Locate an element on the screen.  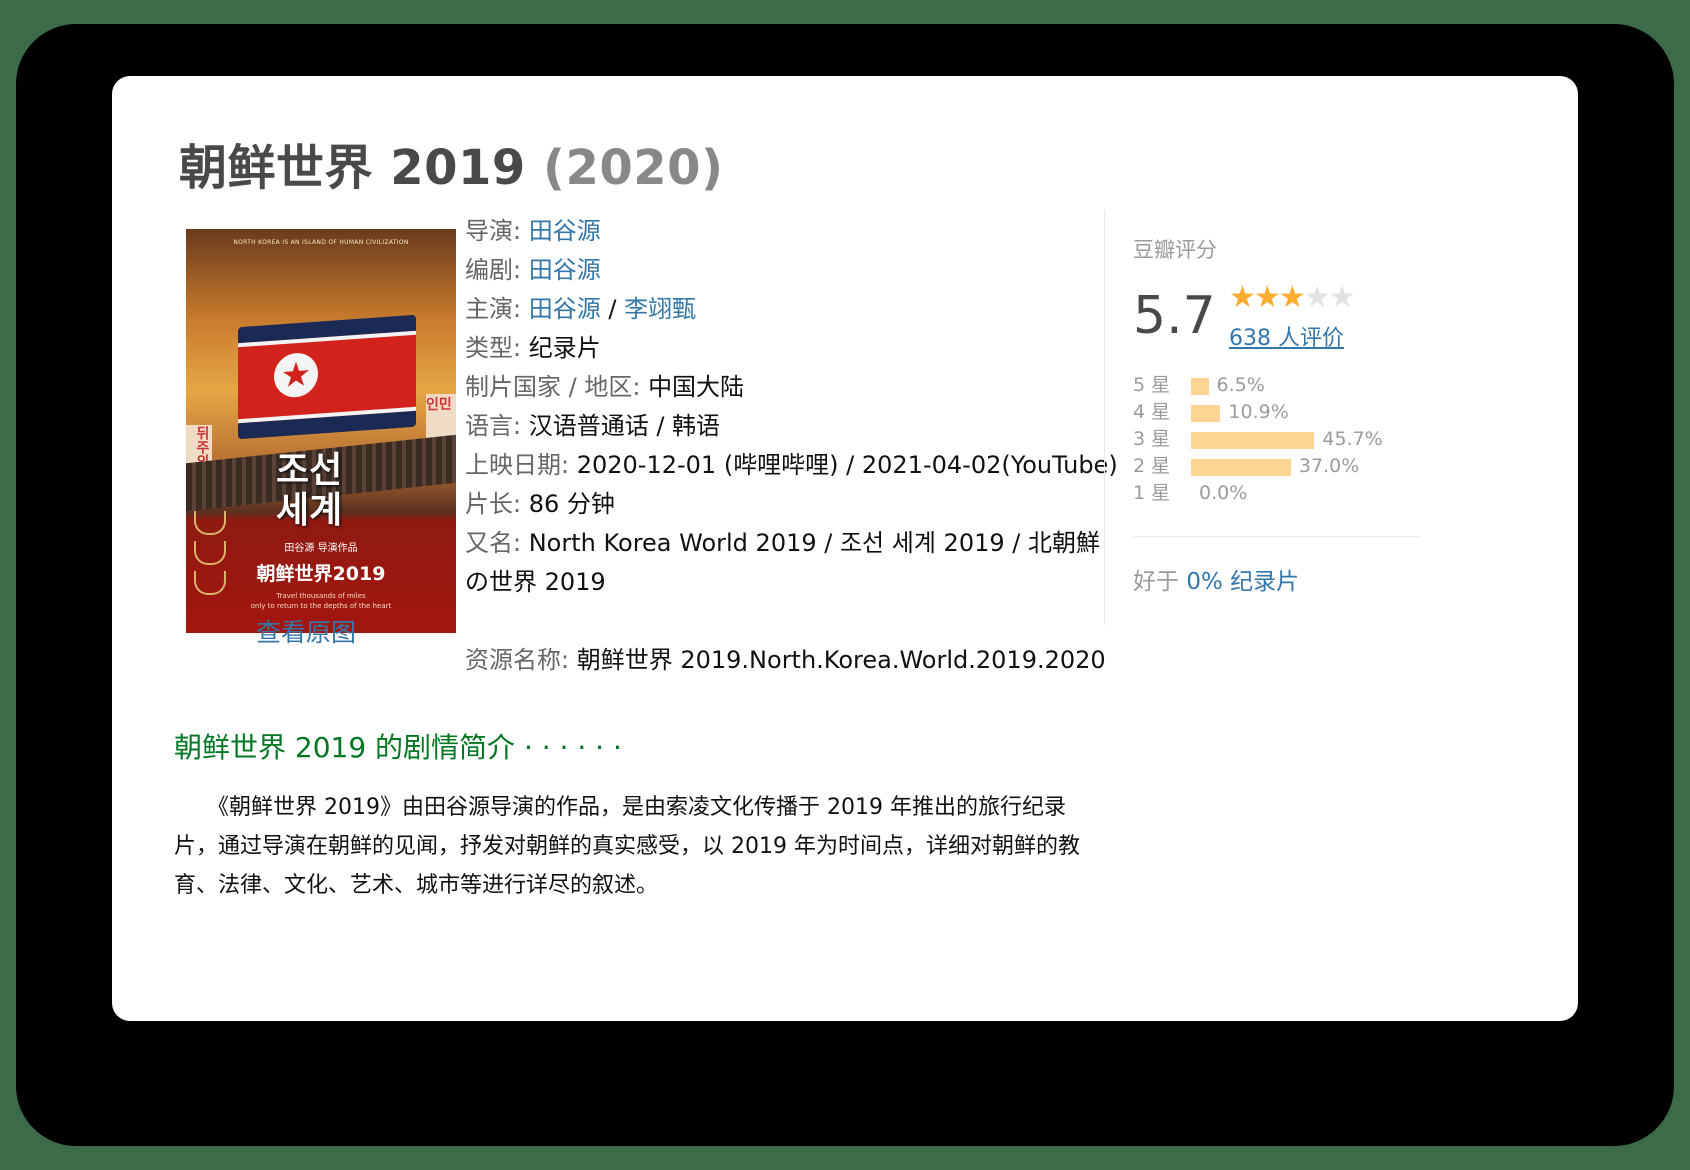
info-cast: 主演: 田谷源 / 李翊甄 is located at coordinates (581, 309).